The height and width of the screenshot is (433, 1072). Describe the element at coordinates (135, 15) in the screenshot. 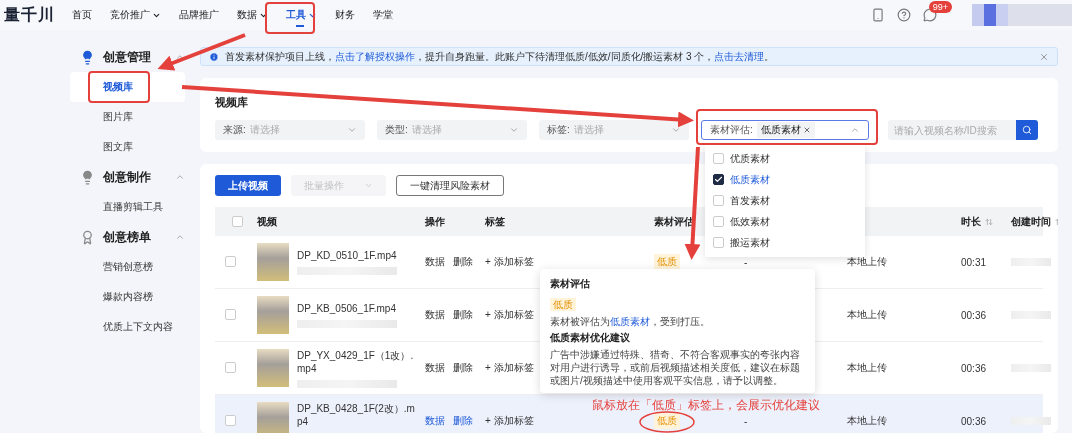

I see `nav-tab: 竞价推广` at that location.